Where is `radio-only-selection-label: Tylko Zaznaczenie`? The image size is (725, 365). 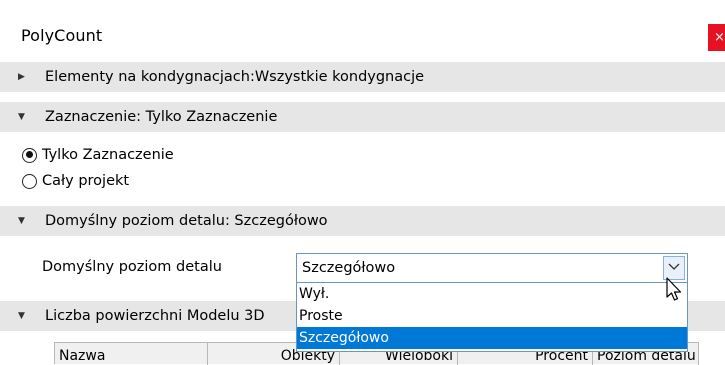
radio-only-selection-label: Tylko Zaznaczenie is located at coordinates (108, 155).